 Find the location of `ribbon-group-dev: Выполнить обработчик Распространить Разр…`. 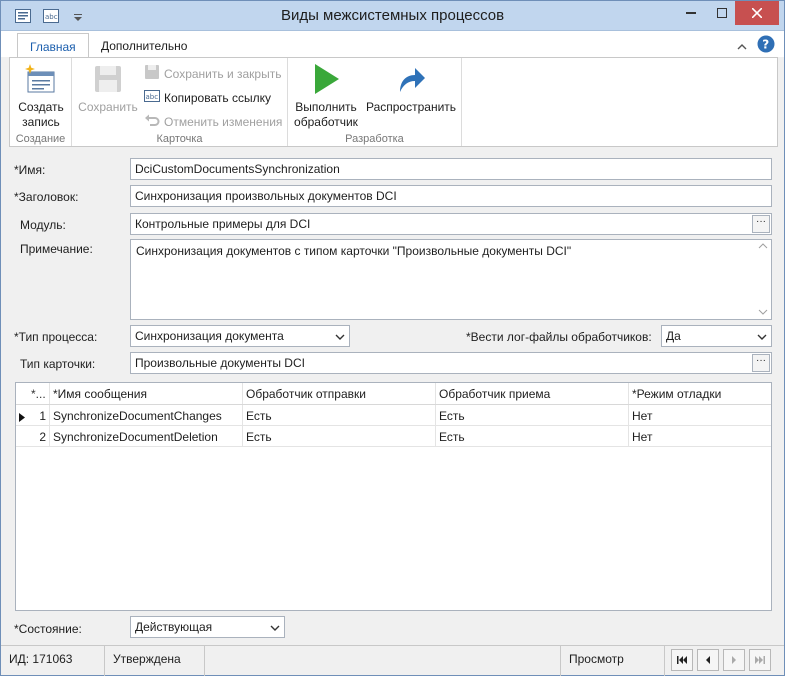

ribbon-group-dev: Выполнить обработчик Распространить Разр… is located at coordinates (375, 102).